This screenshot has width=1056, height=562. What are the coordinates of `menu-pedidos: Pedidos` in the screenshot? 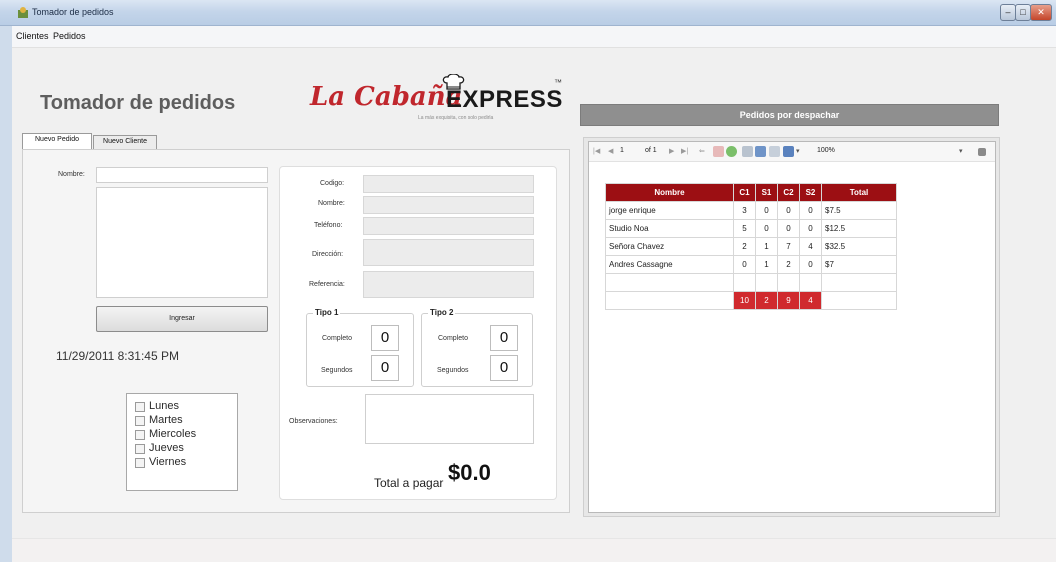 It's located at (69, 36).